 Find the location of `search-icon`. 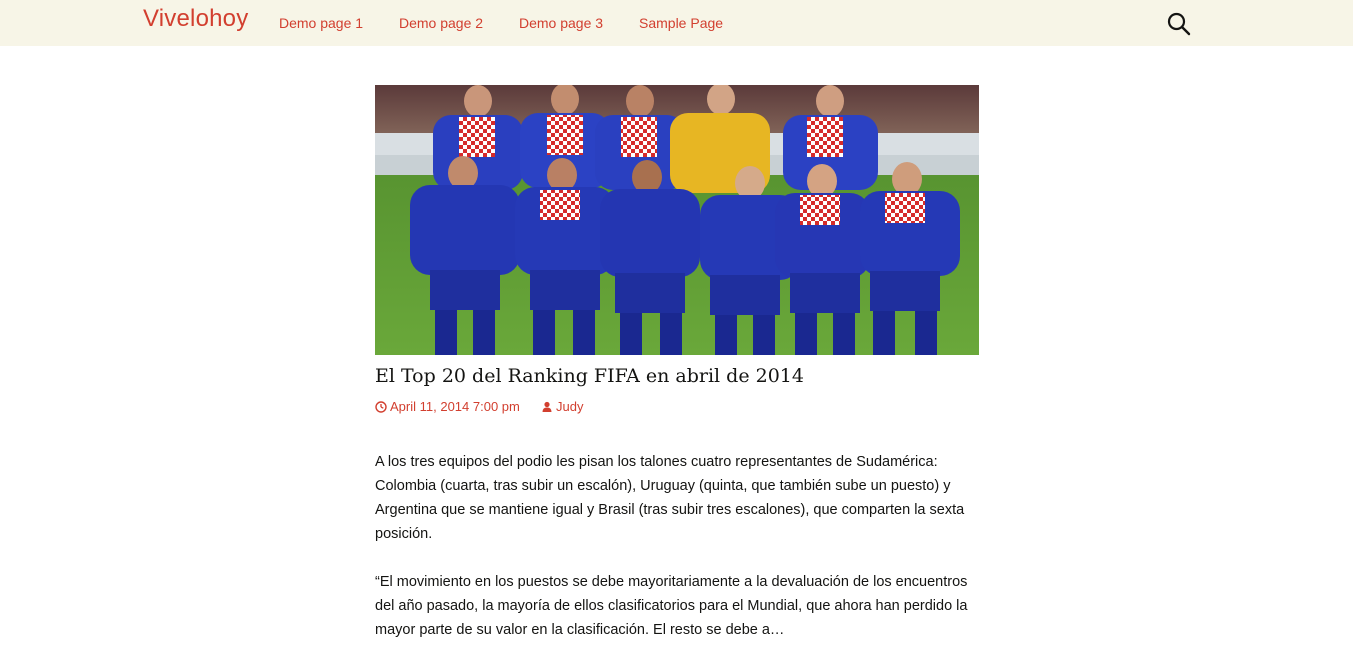

search-icon is located at coordinates (1179, 24).